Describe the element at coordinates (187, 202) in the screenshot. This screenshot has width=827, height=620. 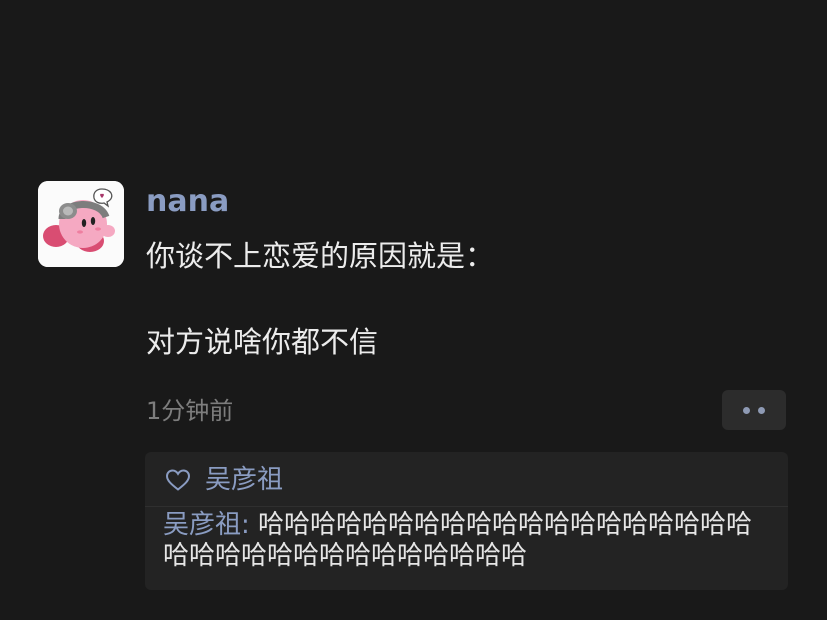
I see `post-username: nana` at that location.